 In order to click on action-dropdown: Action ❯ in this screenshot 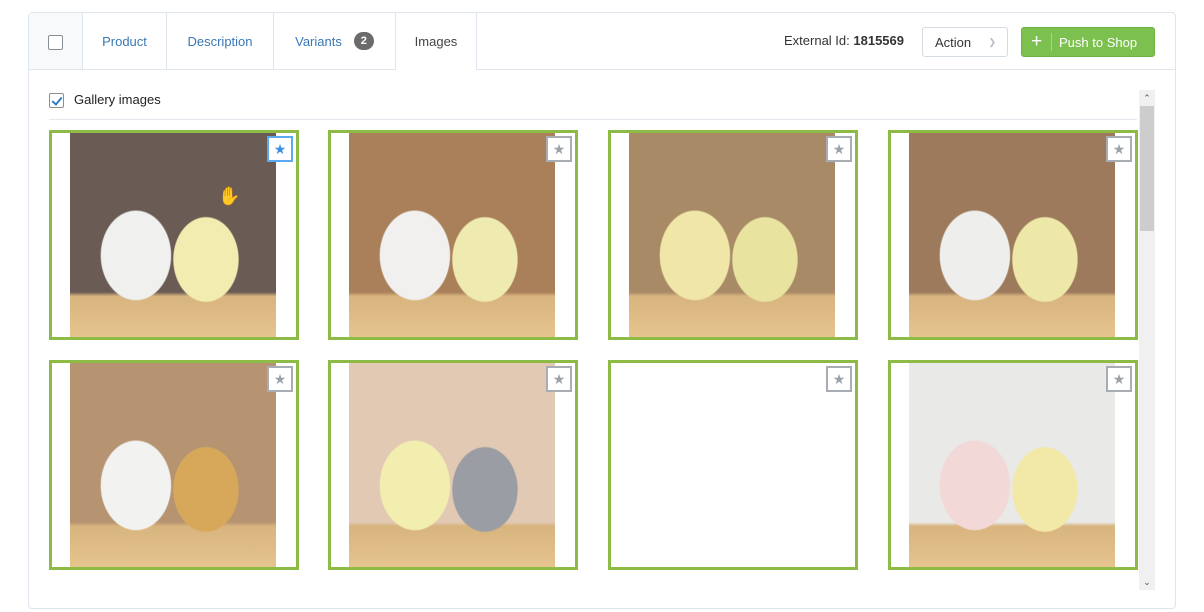, I will do `click(965, 42)`.